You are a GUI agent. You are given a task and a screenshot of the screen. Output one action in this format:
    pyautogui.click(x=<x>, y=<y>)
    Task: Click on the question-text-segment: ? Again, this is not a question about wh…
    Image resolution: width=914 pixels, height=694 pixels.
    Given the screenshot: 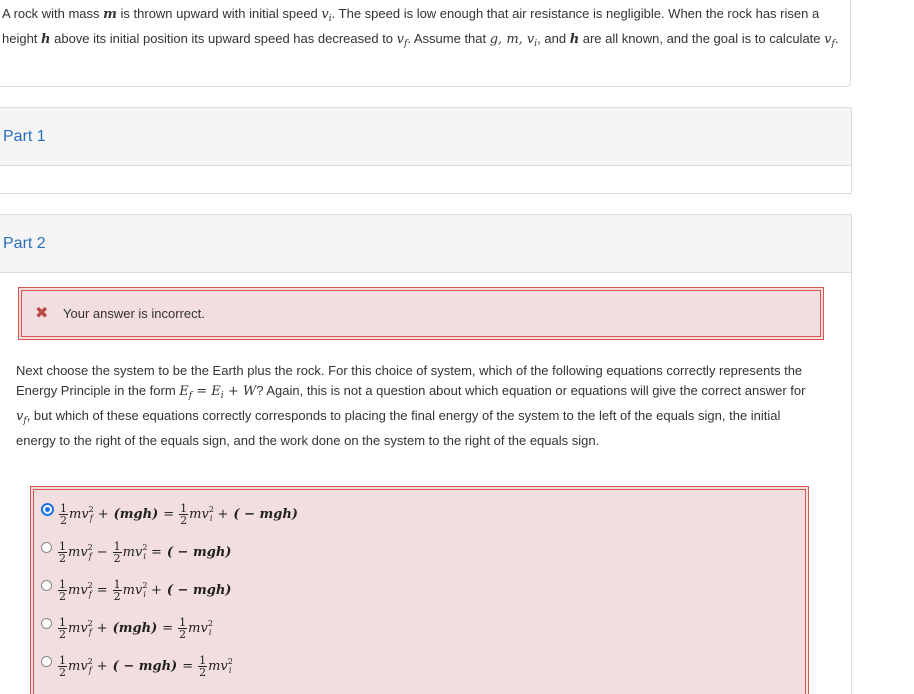 What is the action you would take?
    pyautogui.click(x=531, y=390)
    